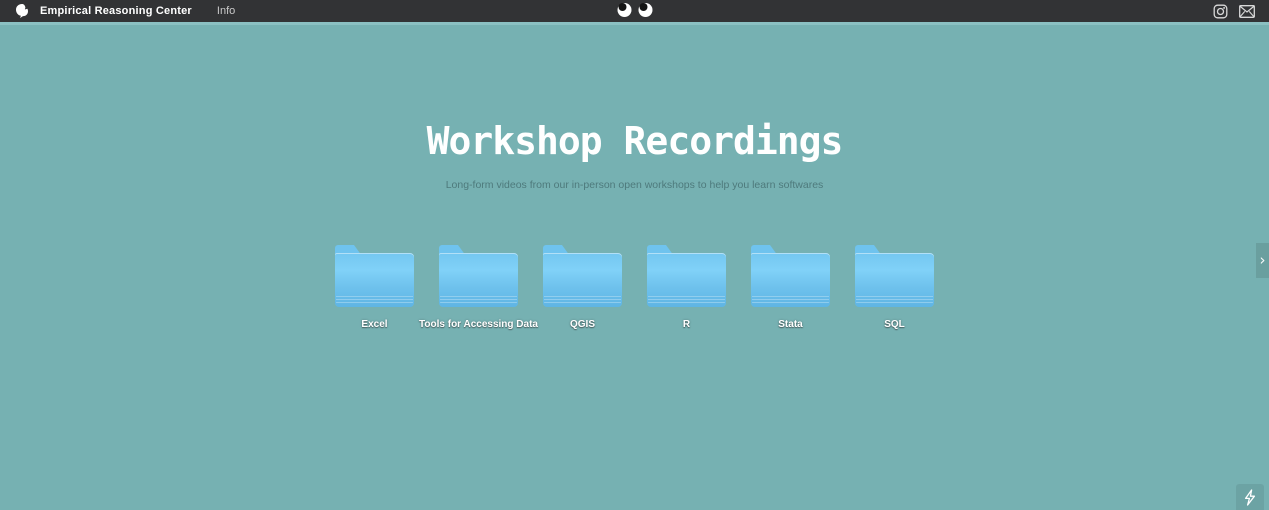 The width and height of the screenshot is (1269, 510). What do you see at coordinates (226, 11) in the screenshot?
I see `nav-item-info: Info` at bounding box center [226, 11].